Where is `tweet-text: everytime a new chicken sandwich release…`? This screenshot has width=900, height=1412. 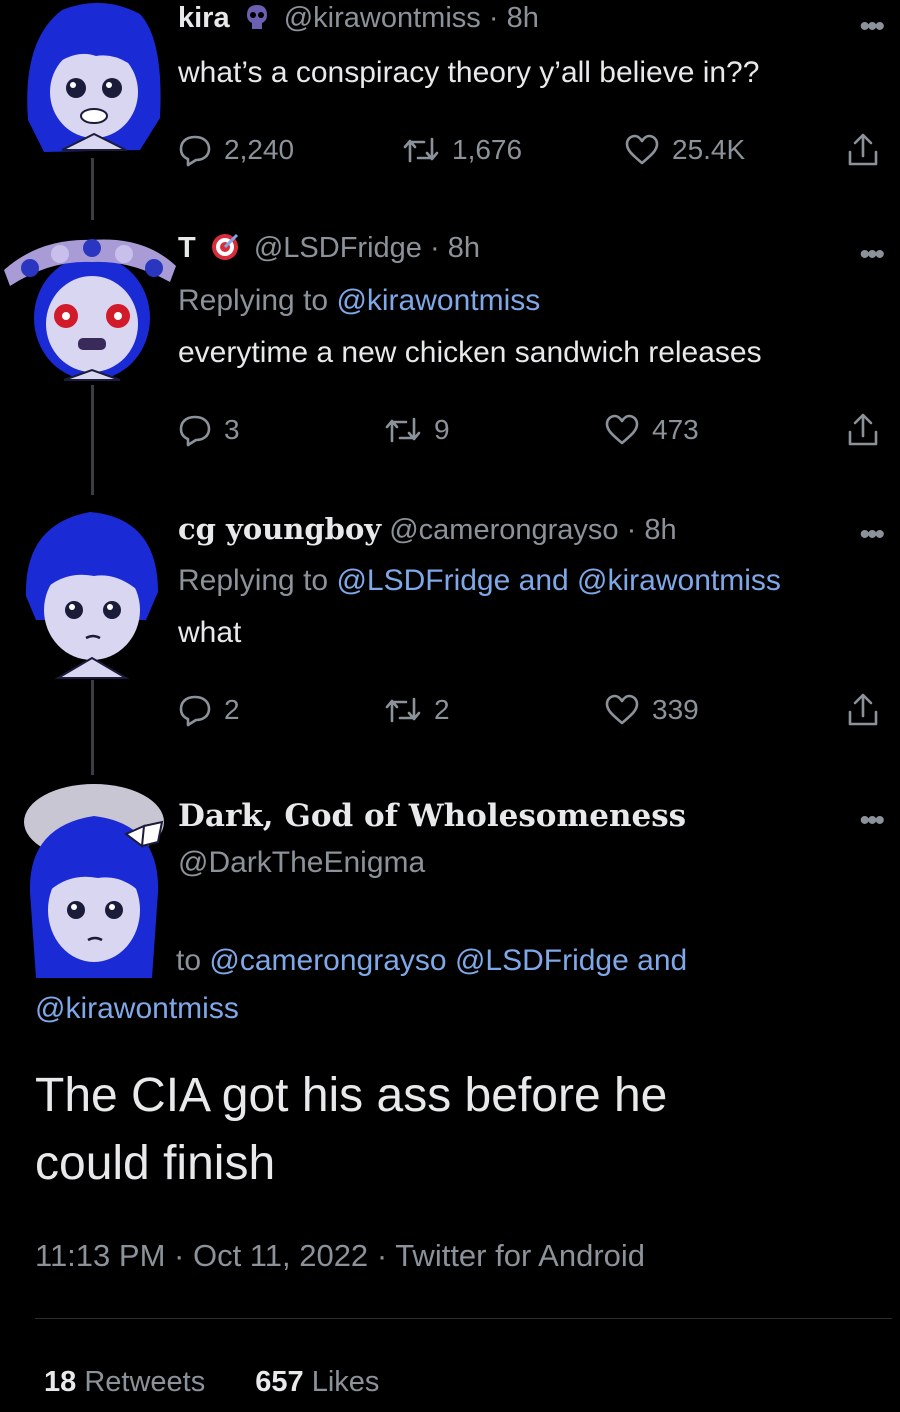
tweet-text: everytime a new chicken sandwich release… is located at coordinates (470, 352).